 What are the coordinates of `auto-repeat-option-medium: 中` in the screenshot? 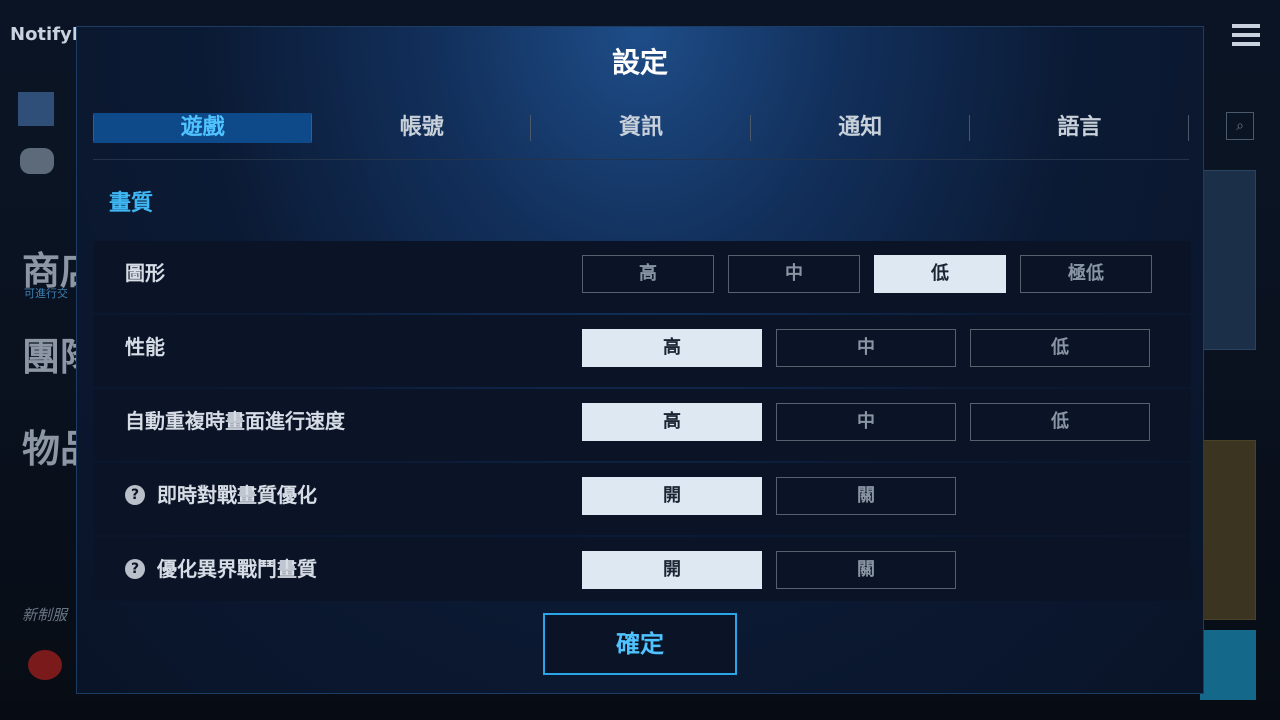 It's located at (866, 422).